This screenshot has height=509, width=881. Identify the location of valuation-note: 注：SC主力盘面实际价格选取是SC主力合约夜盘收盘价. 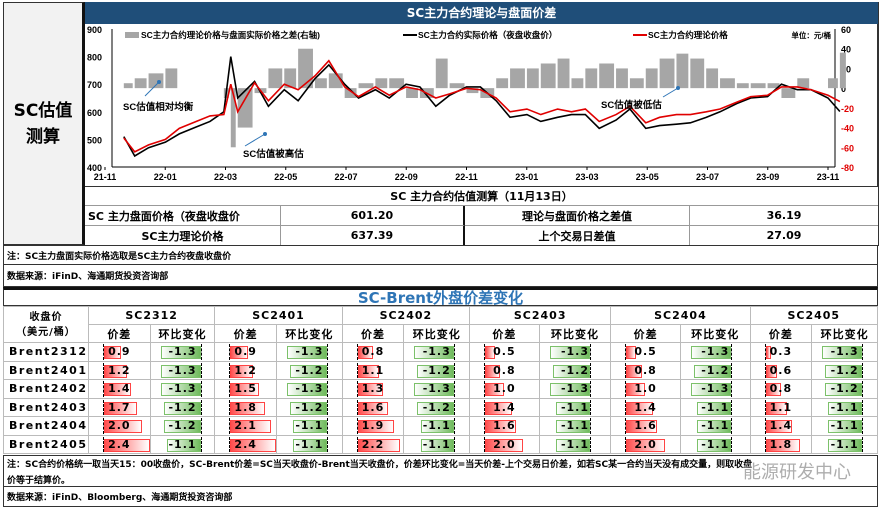
(440, 255).